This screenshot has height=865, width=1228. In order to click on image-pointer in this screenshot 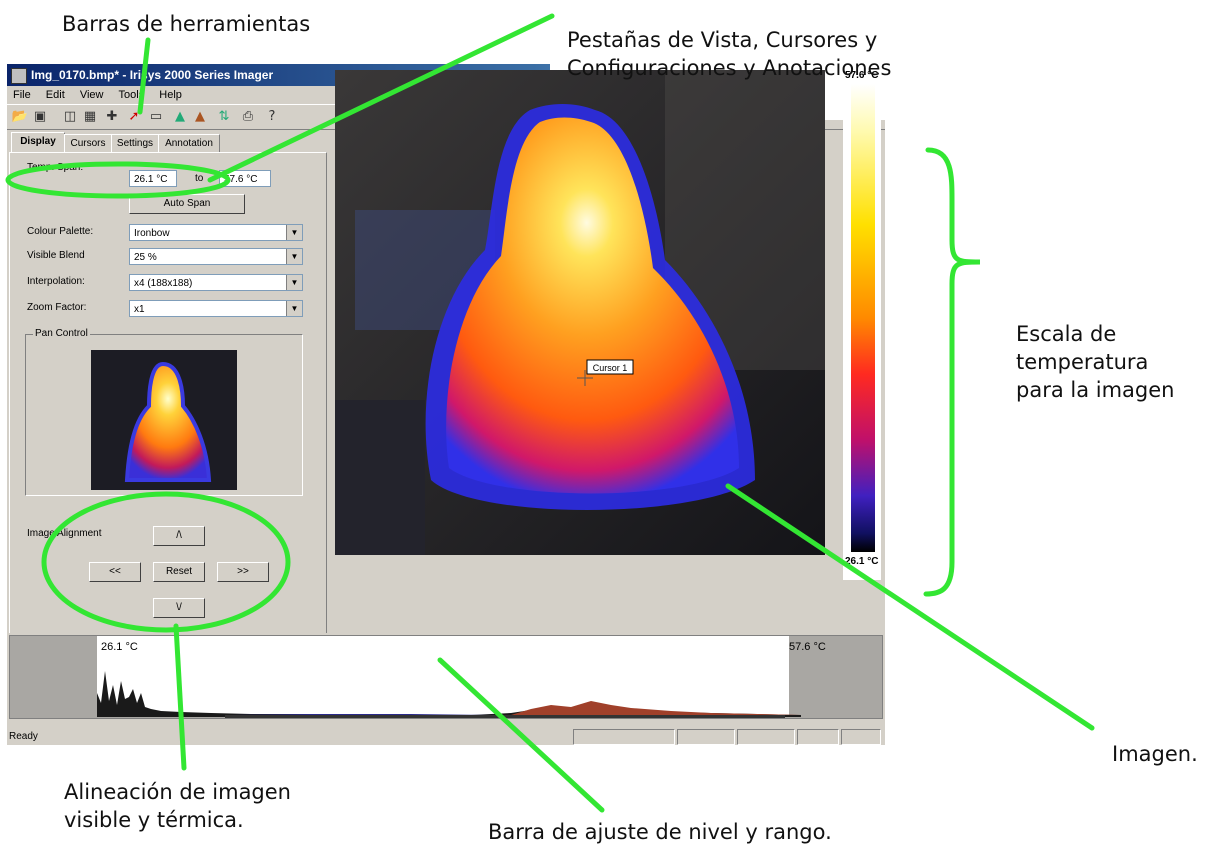, I will do `click(910, 607)`.